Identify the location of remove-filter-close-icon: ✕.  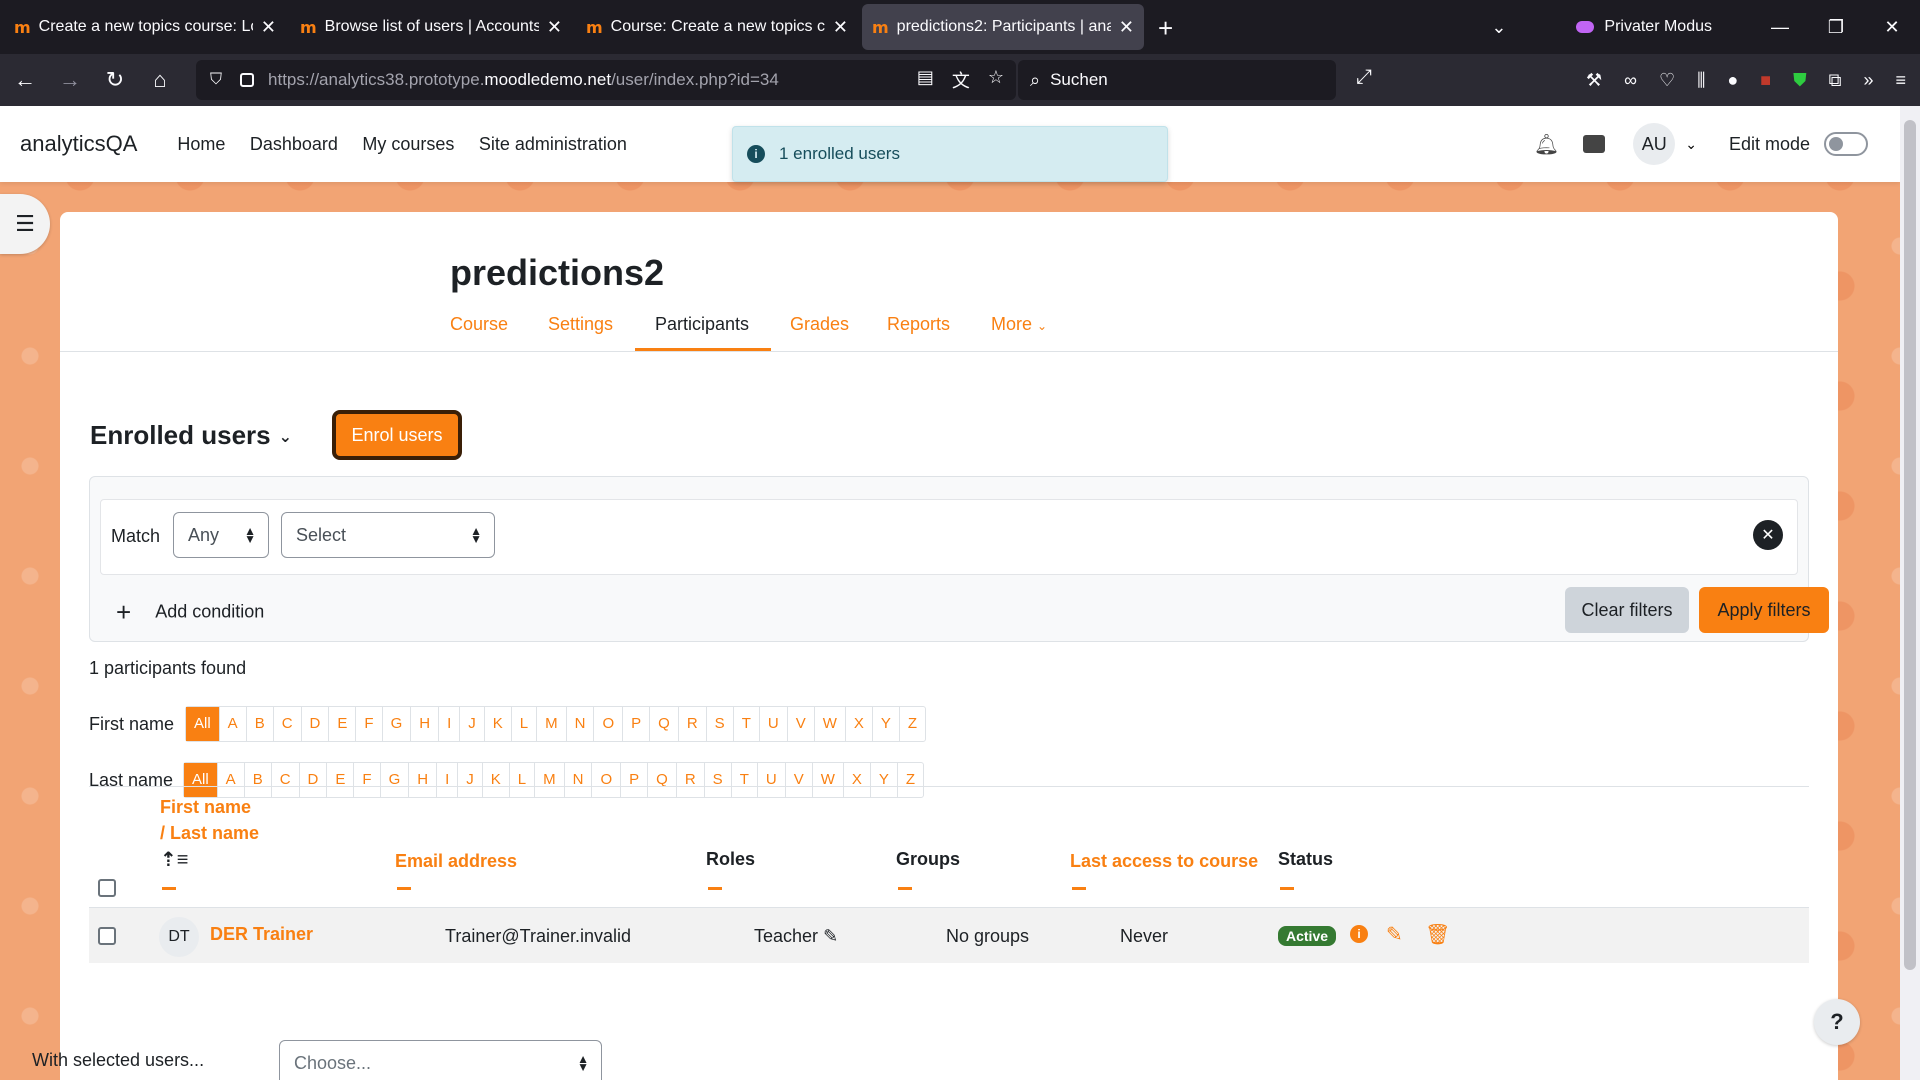
(1768, 535).